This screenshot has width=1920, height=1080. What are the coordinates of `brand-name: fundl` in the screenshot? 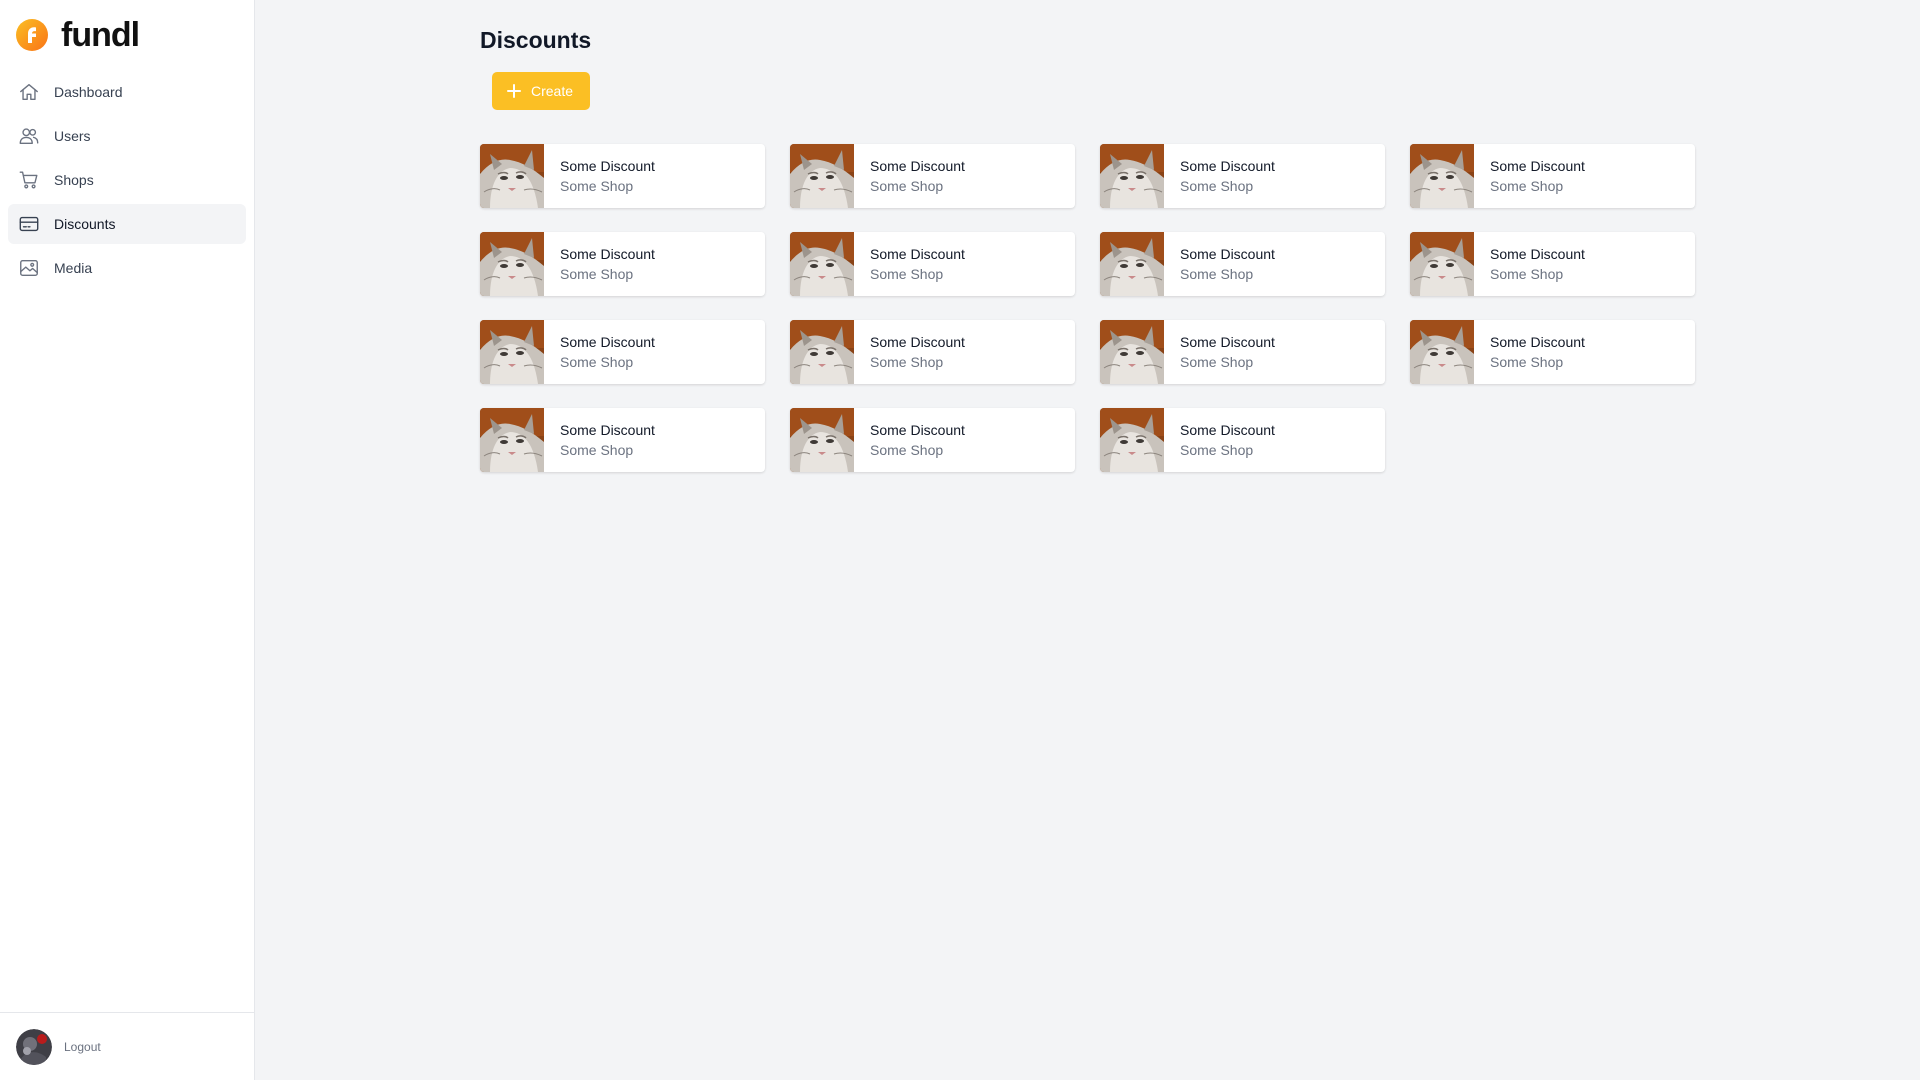 It's located at (100, 35).